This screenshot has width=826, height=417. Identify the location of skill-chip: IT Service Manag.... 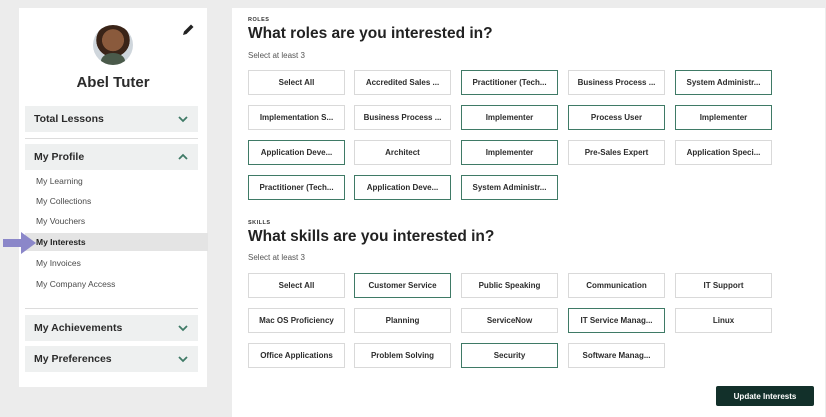
(616, 320).